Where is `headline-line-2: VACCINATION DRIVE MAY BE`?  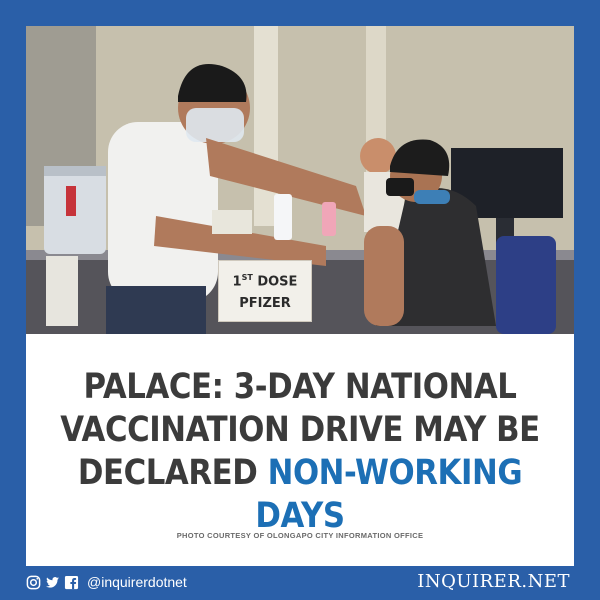
headline-line-2: VACCINATION DRIVE MAY BE is located at coordinates (300, 430).